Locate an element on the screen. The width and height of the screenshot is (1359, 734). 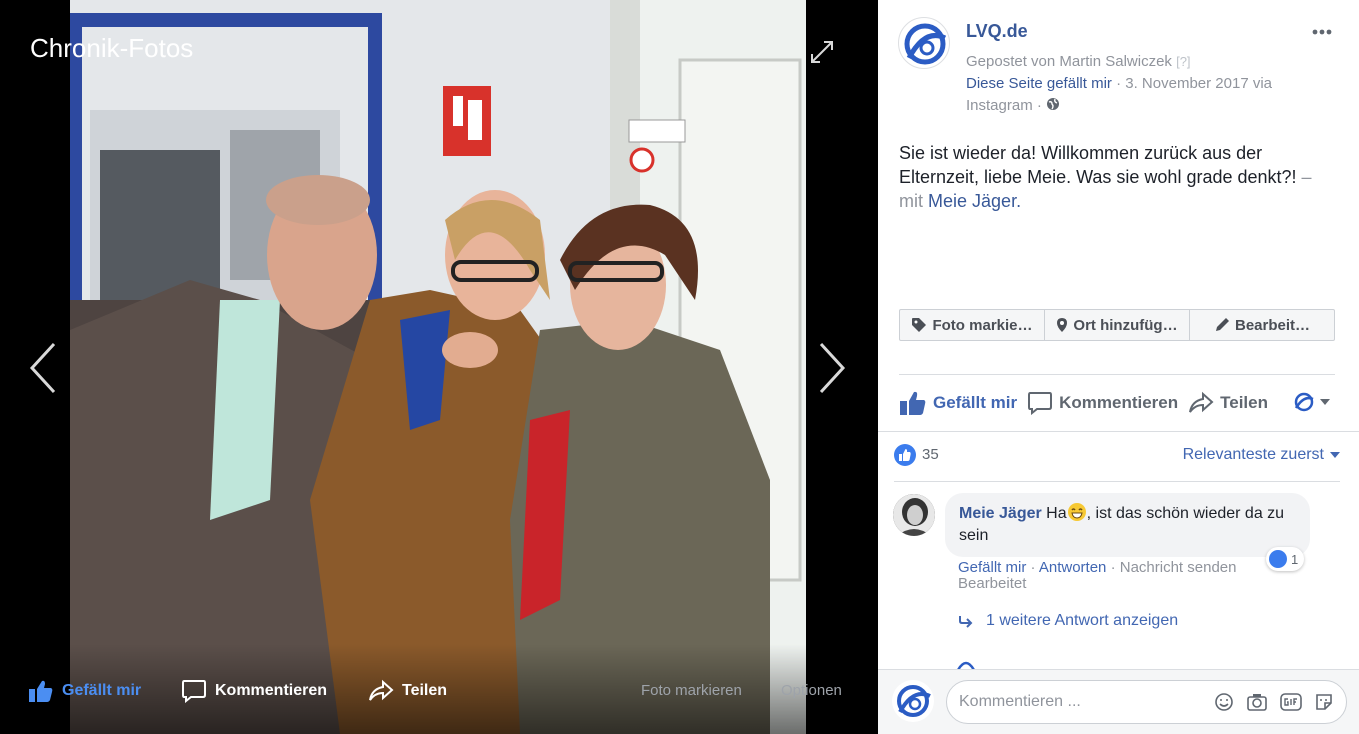
share-button: Teilen is located at coordinates (1228, 403).